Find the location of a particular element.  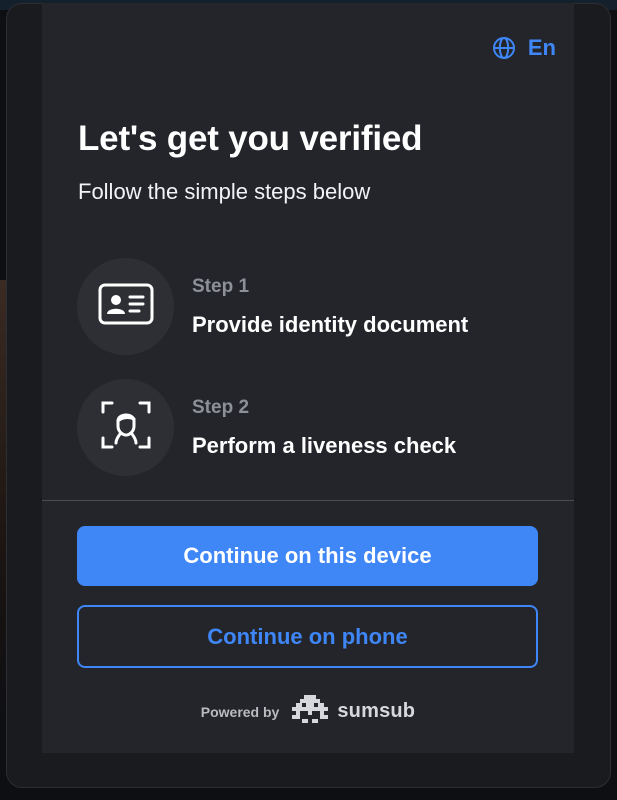

continue-on-device-button: Continue on this device is located at coordinates (307, 556).